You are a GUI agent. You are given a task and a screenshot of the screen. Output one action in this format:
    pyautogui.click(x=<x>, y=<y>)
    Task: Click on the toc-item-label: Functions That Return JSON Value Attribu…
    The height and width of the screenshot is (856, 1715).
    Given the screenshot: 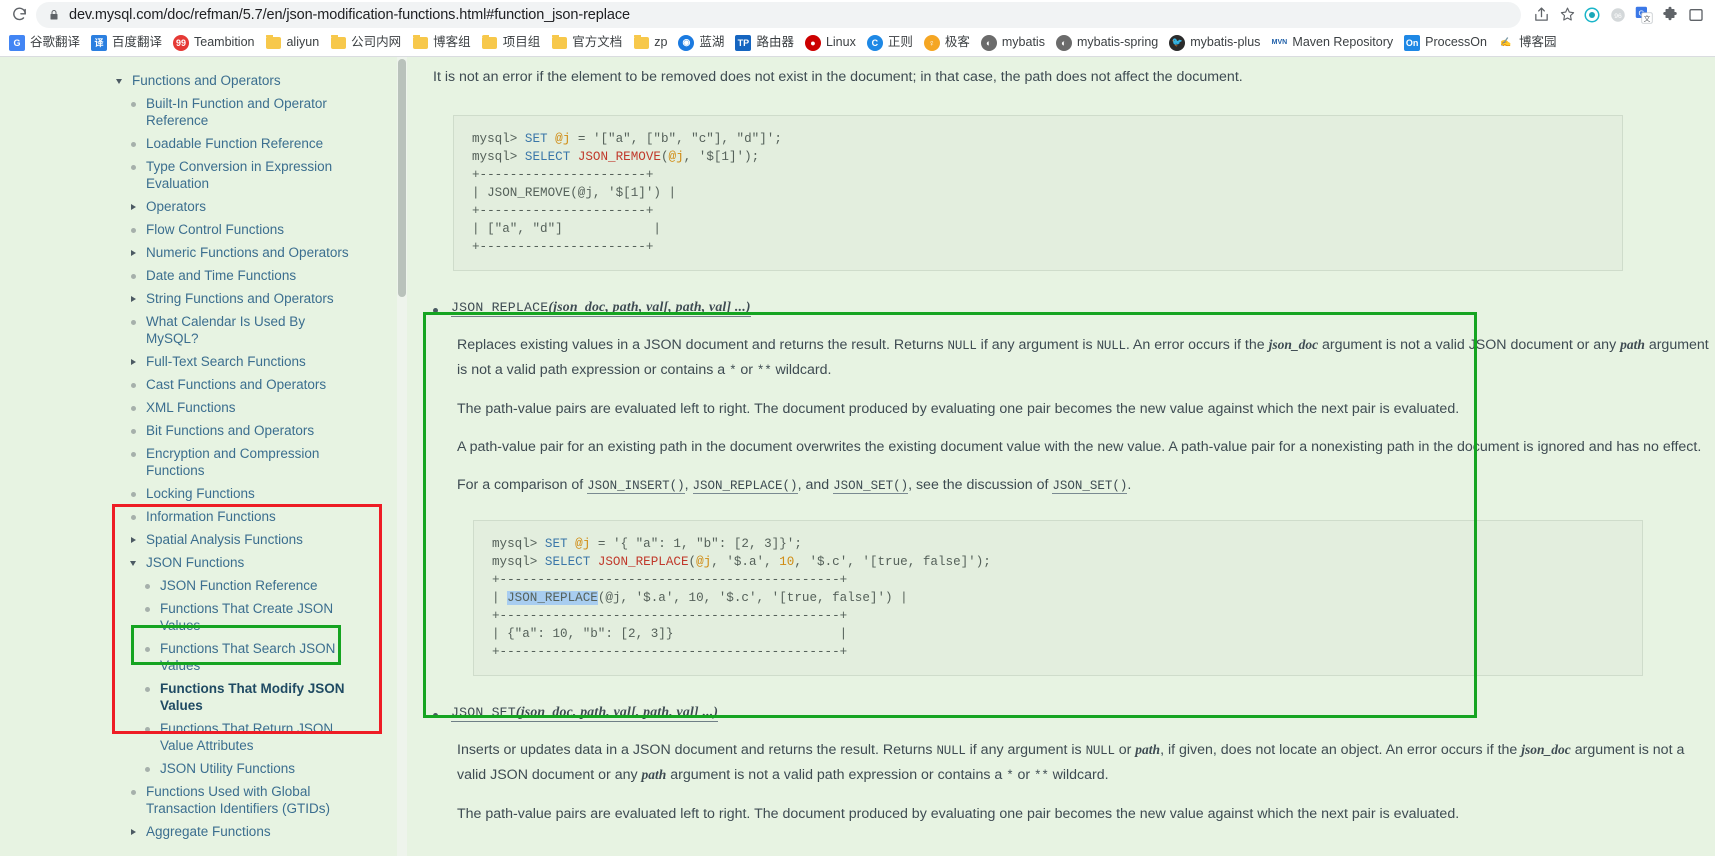 What is the action you would take?
    pyautogui.click(x=247, y=737)
    